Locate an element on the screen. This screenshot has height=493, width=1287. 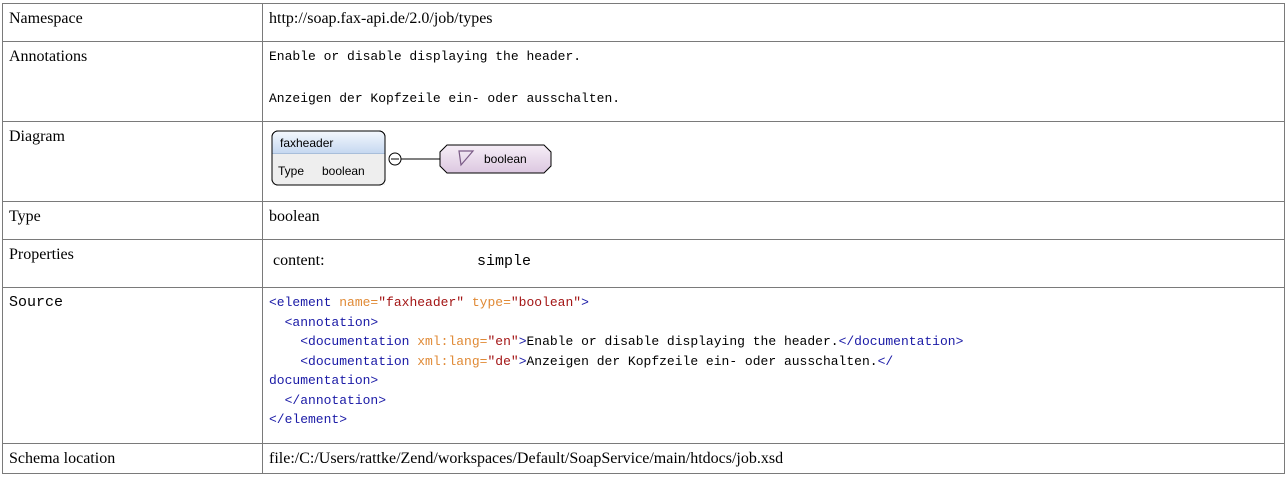
source-token: name= is located at coordinates (359, 302).